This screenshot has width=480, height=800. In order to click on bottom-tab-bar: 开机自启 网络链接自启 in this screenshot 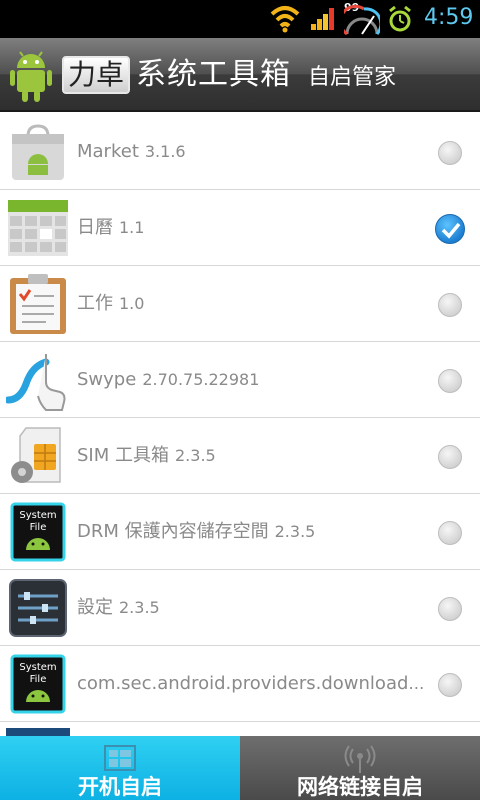, I will do `click(240, 768)`.